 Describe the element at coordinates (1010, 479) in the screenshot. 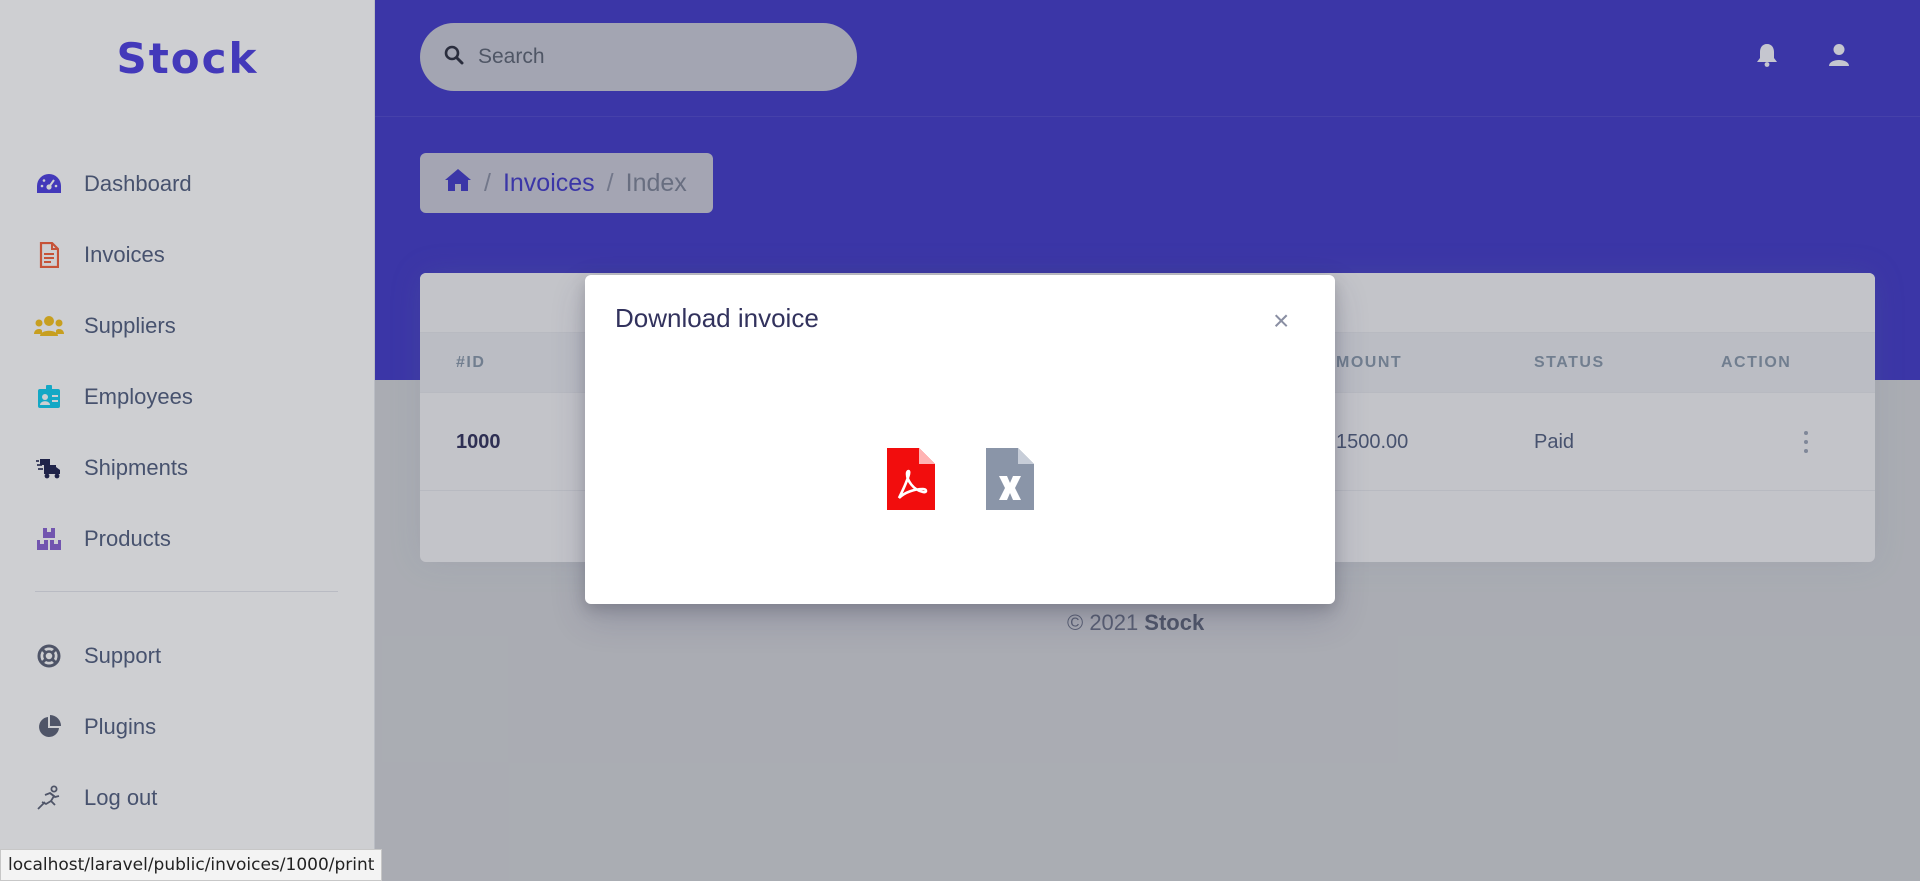

I see `excel-file-icon` at that location.